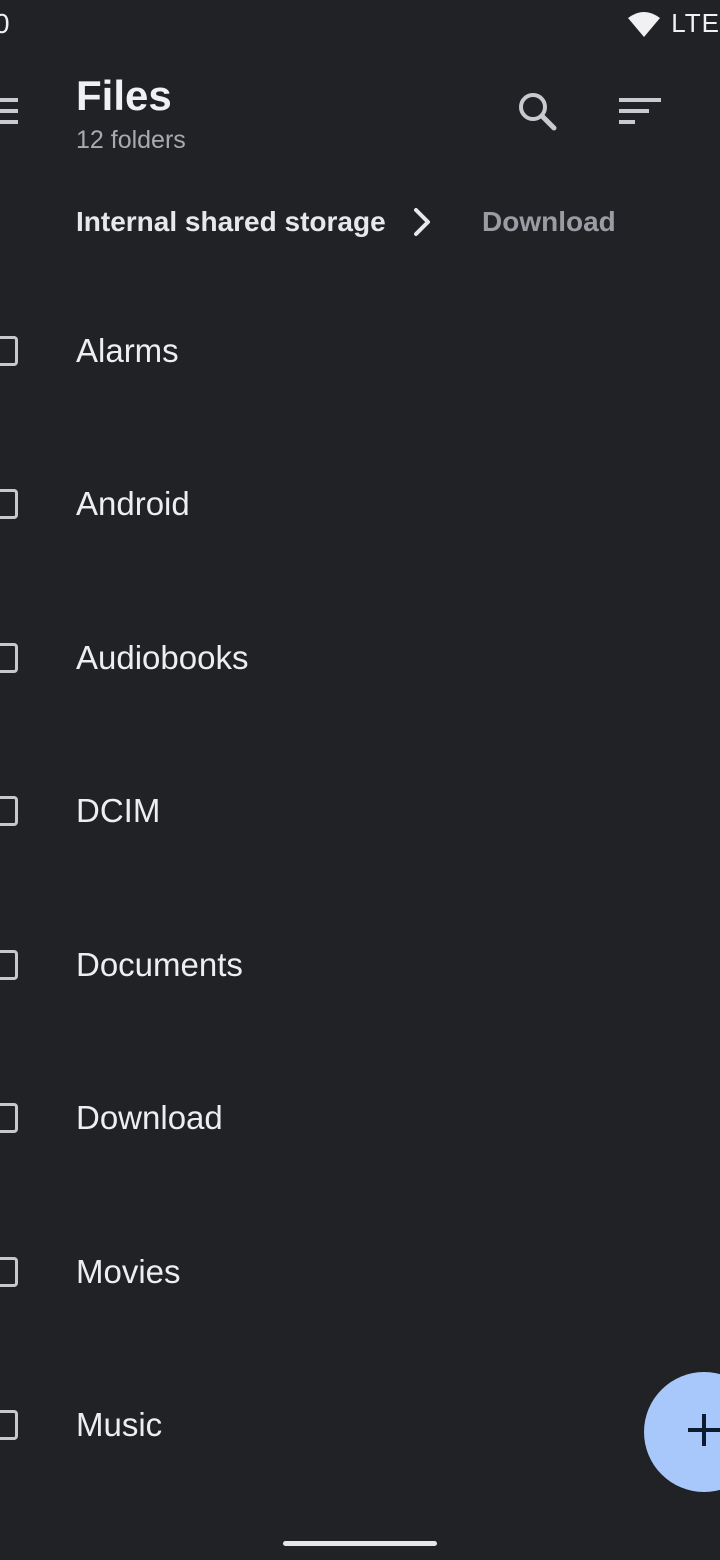 The image size is (720, 1560). I want to click on list-item: Android, so click(360, 505).